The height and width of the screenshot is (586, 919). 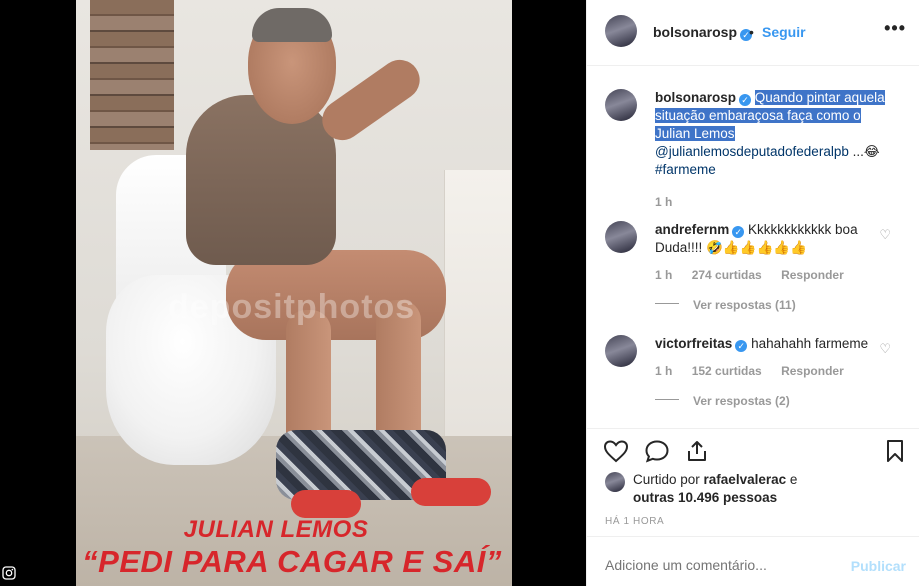 What do you see at coordinates (685, 169) in the screenshot?
I see `caption-hashtag: #farmeme` at bounding box center [685, 169].